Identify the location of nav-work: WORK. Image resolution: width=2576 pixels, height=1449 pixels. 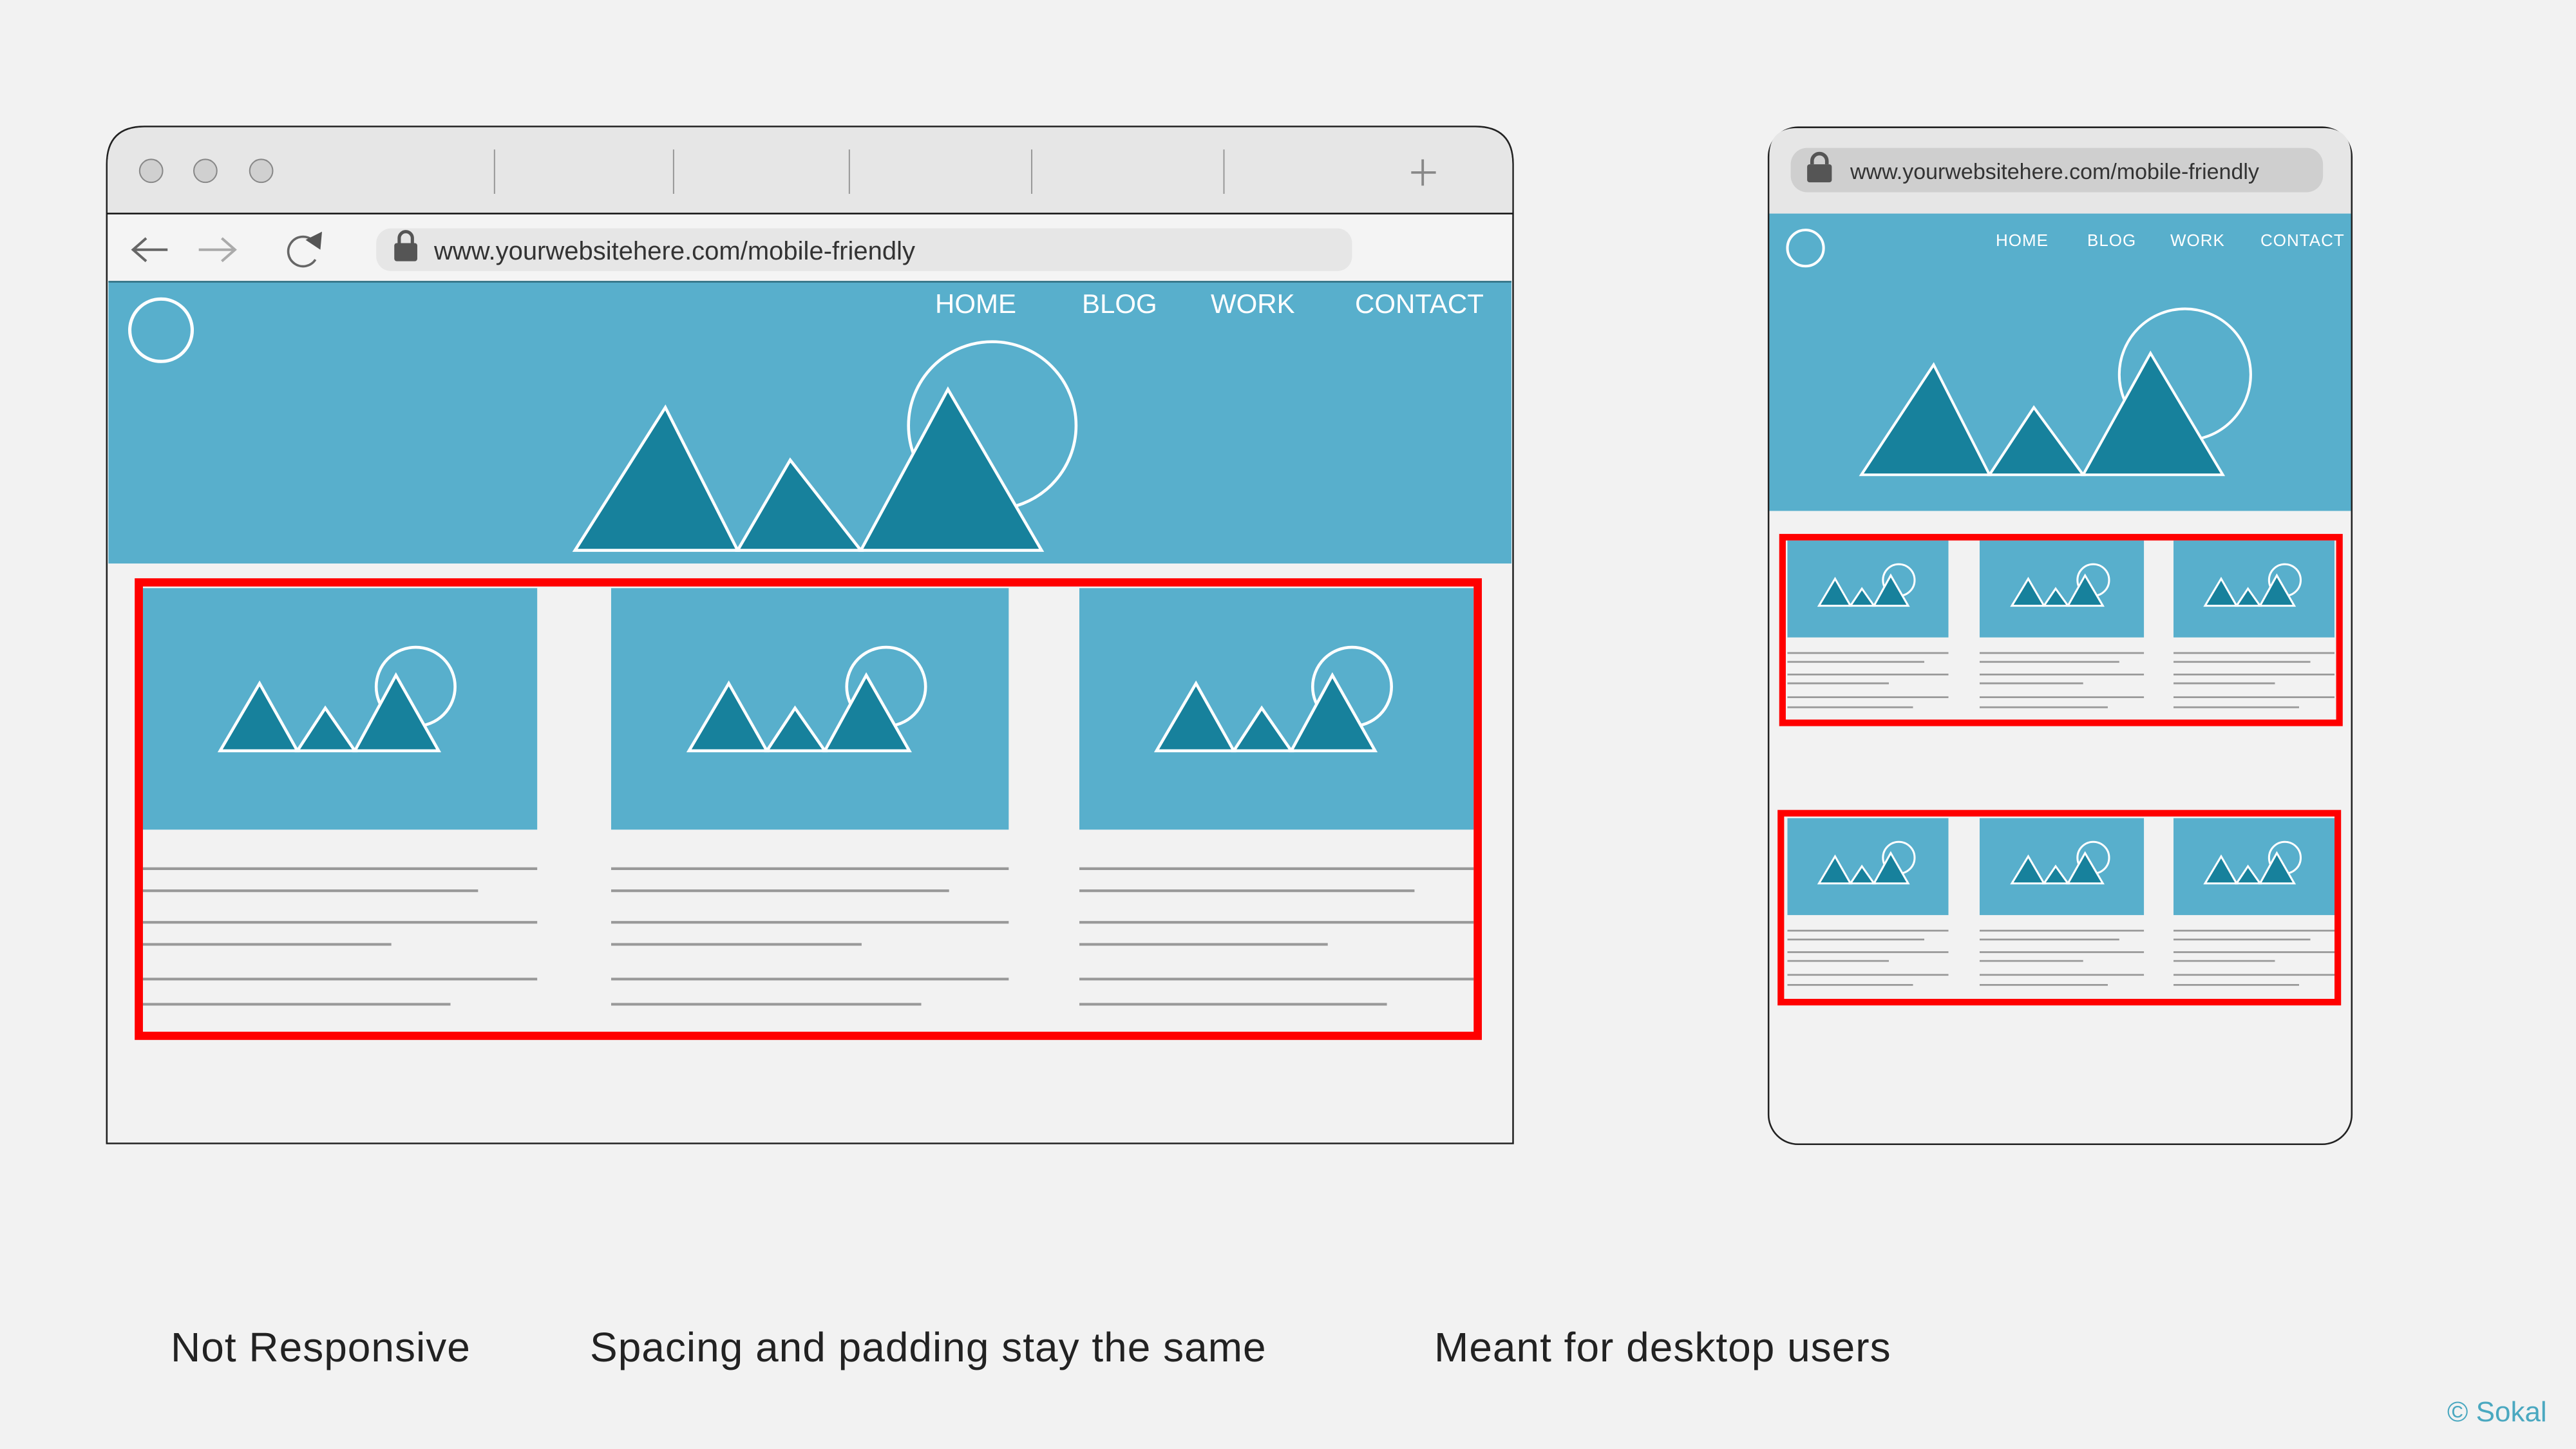
(1253, 304).